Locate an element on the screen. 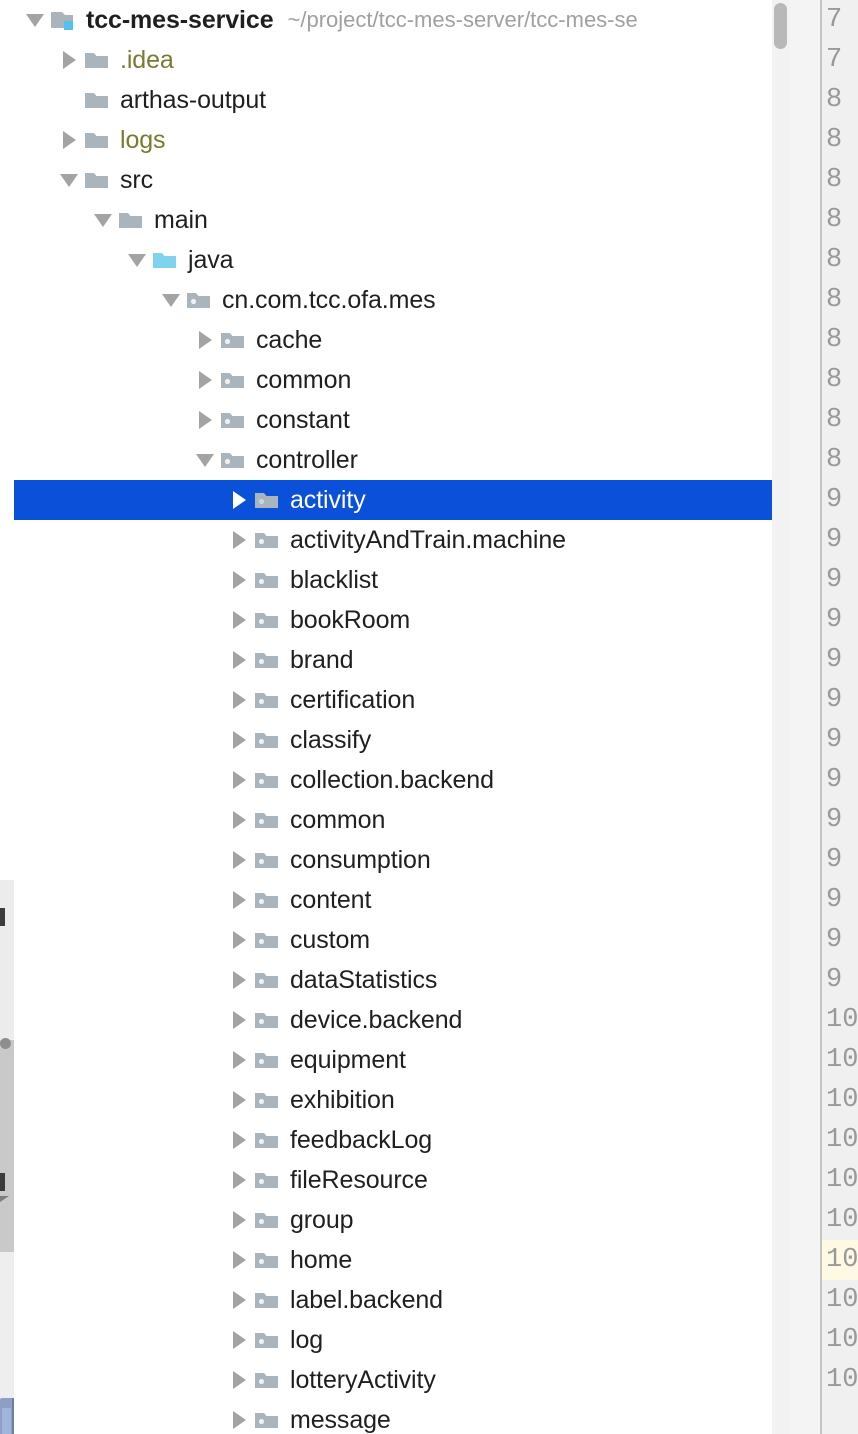 Image resolution: width=858 pixels, height=1434 pixels. tree-row: bookRoom is located at coordinates (402, 620).